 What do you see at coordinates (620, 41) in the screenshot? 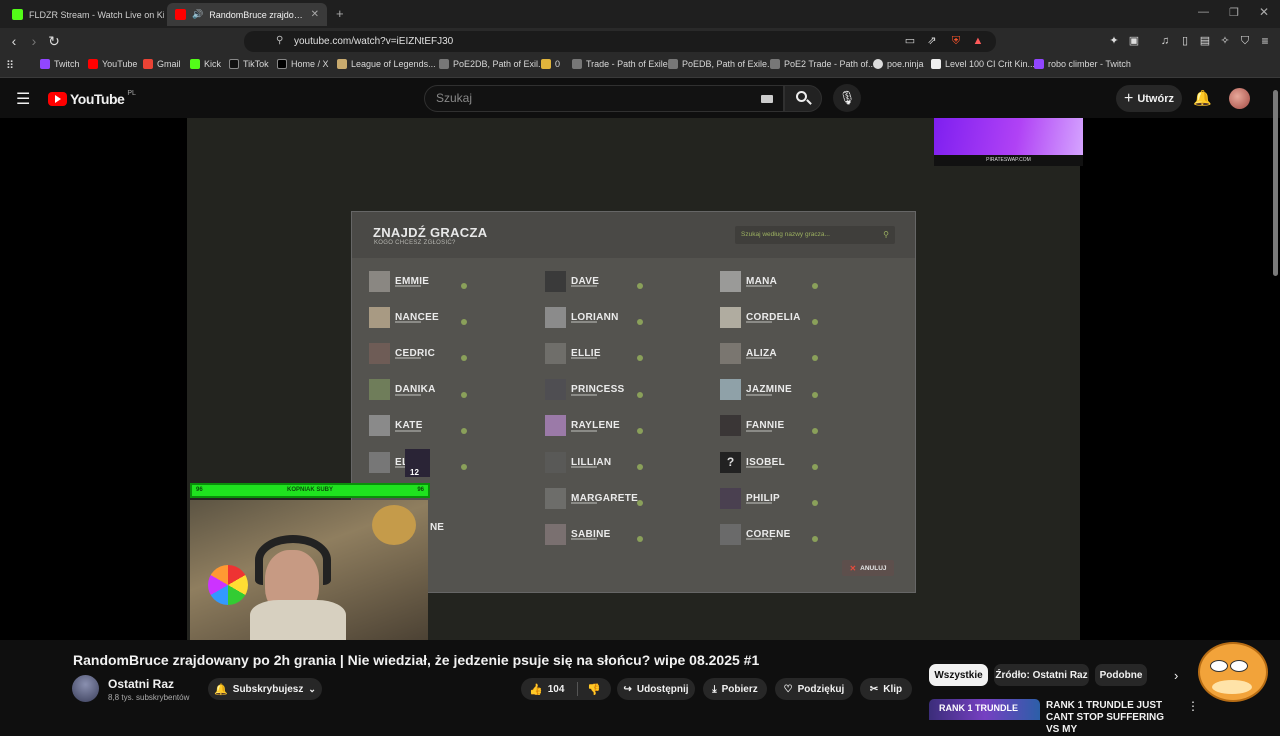
I see `address-bar: ⚲ youtube.com/watch?v=iEIZNtEFJ30` at bounding box center [620, 41].